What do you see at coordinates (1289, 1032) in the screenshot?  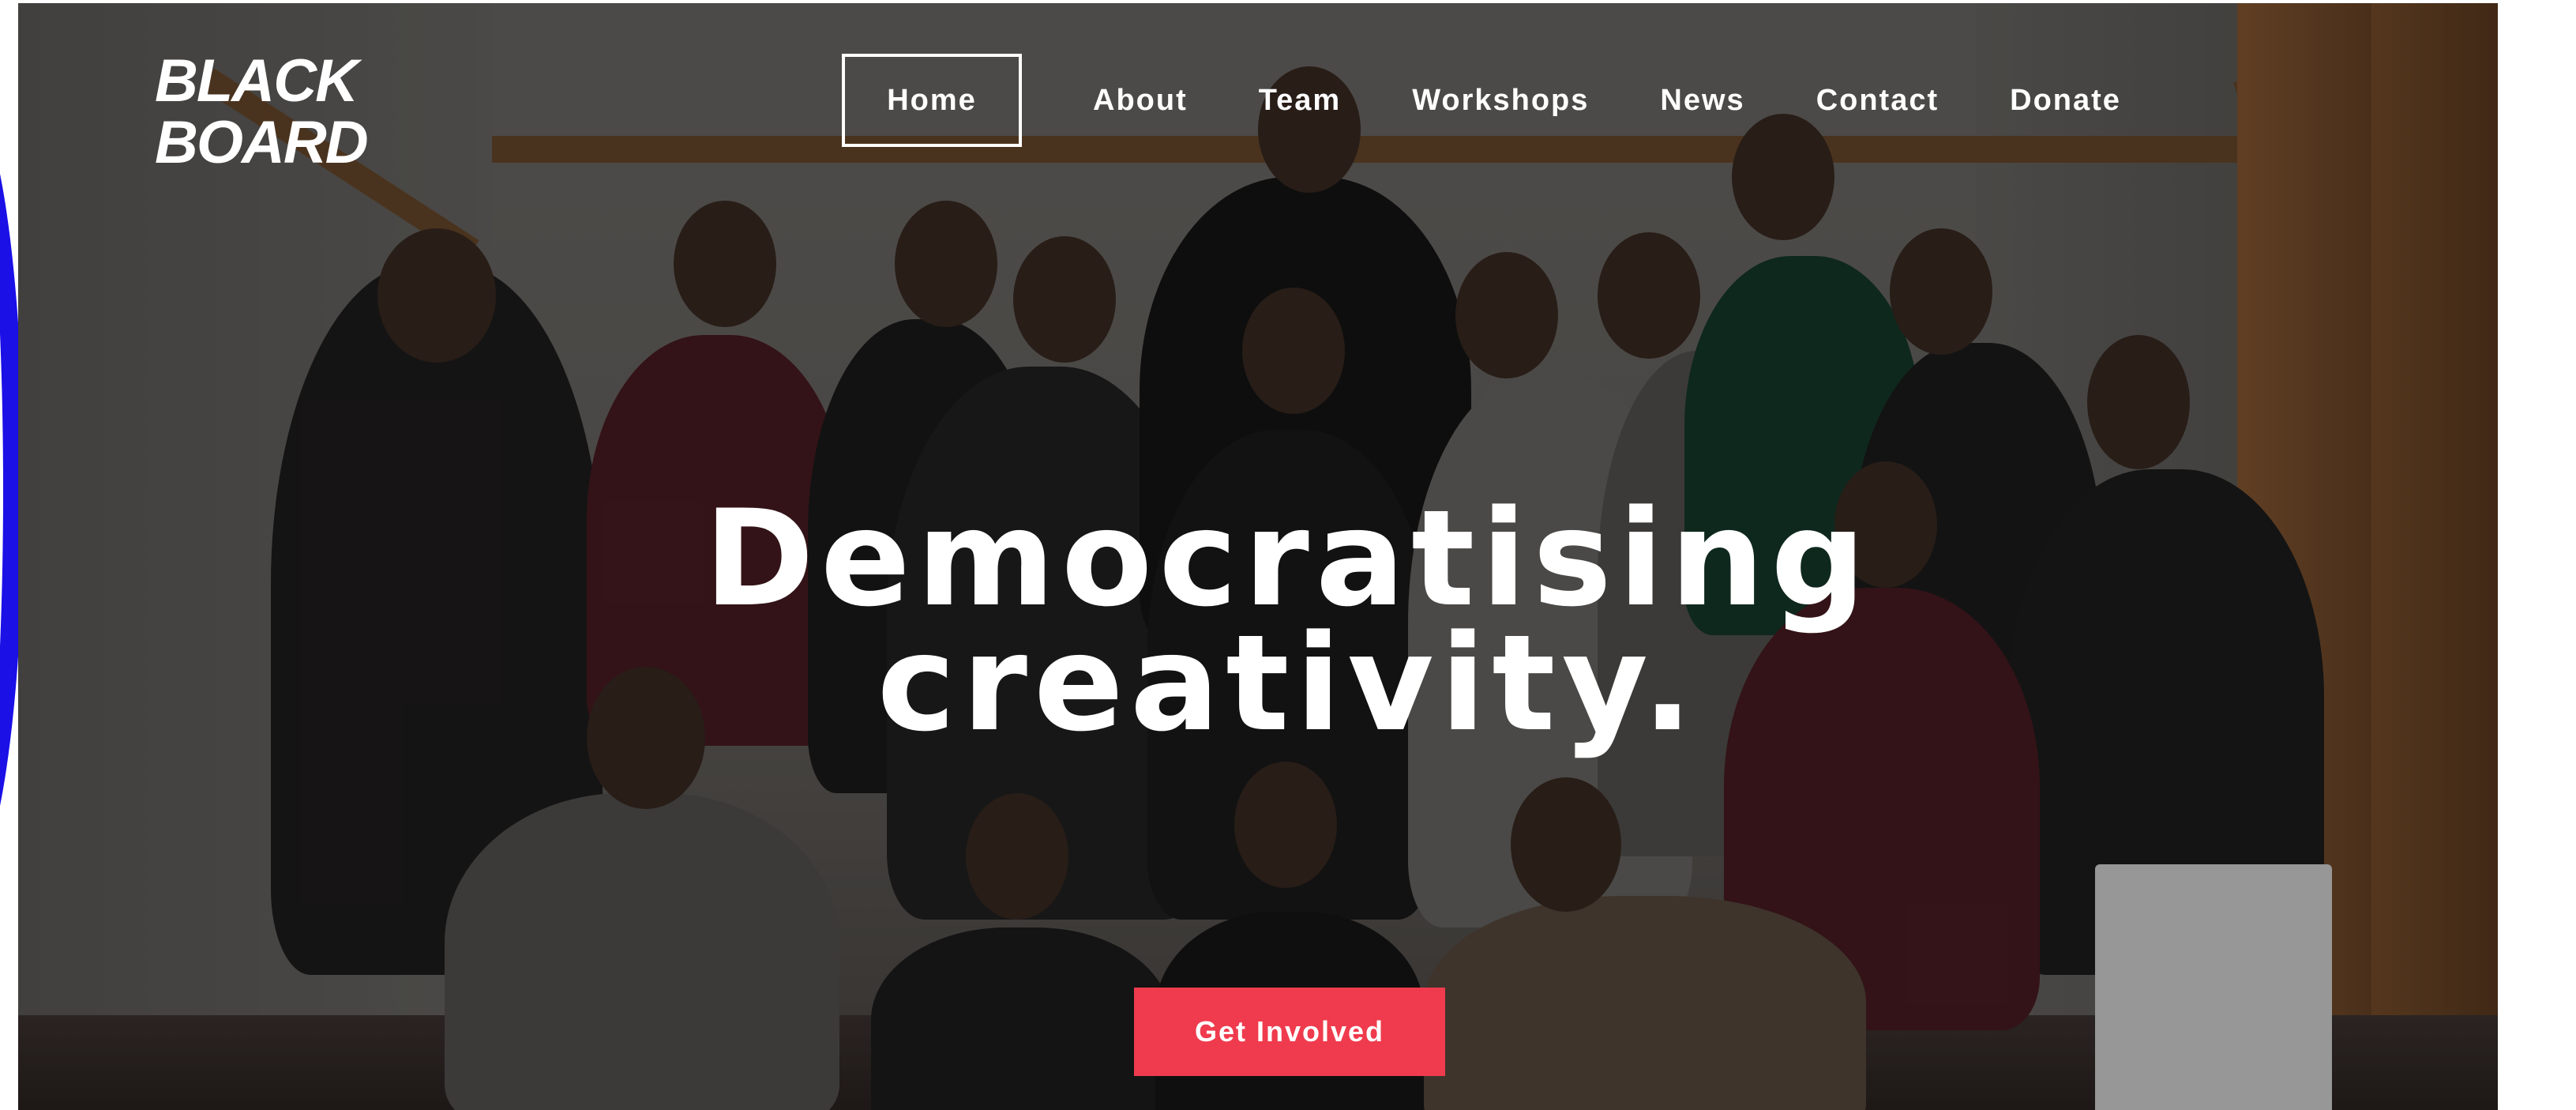 I see `get-involved-button: Get Involved` at bounding box center [1289, 1032].